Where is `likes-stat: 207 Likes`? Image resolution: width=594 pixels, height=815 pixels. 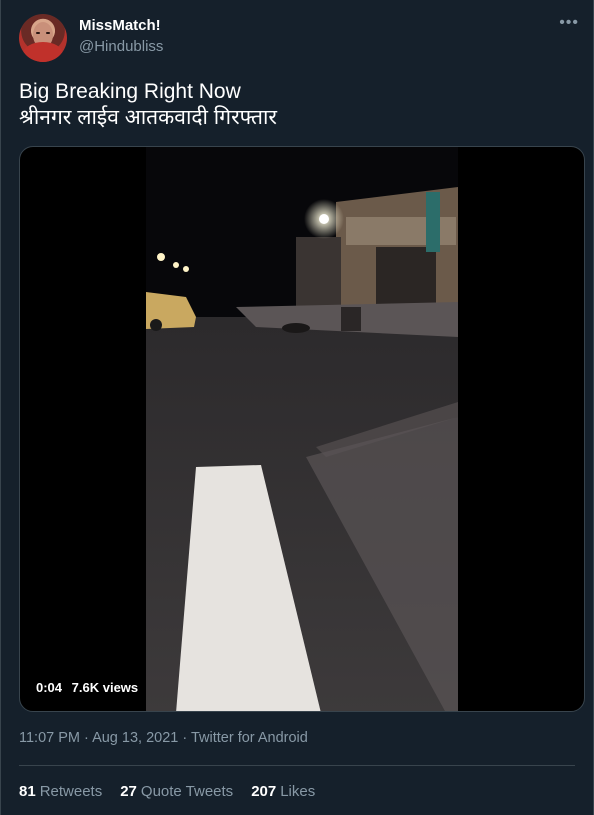
likes-stat: 207 Likes is located at coordinates (283, 791).